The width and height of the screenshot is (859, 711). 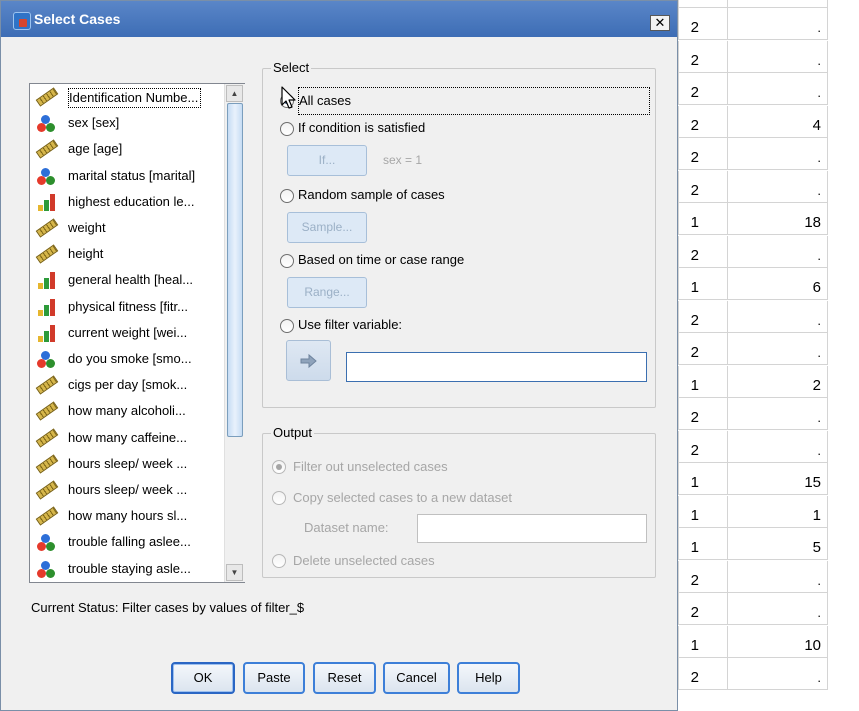 What do you see at coordinates (128, 177) in the screenshot?
I see `variable-list-item: marital status [marital]` at bounding box center [128, 177].